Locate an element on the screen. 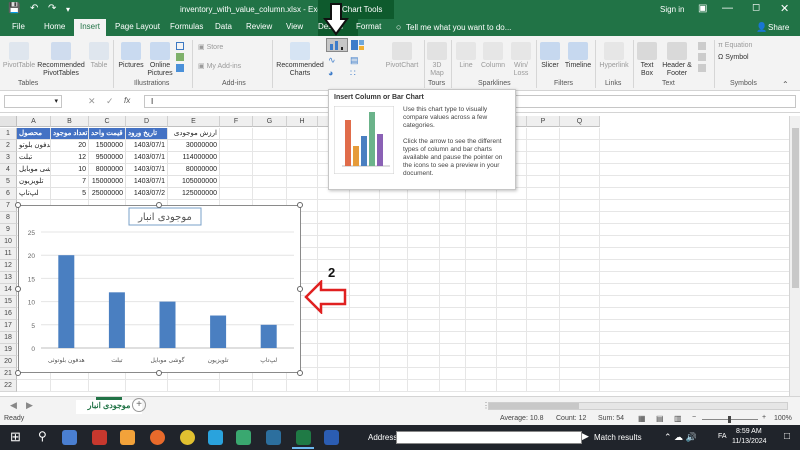 The width and height of the screenshot is (800, 450). table-cell: 1500000 is located at coordinates (107, 146).